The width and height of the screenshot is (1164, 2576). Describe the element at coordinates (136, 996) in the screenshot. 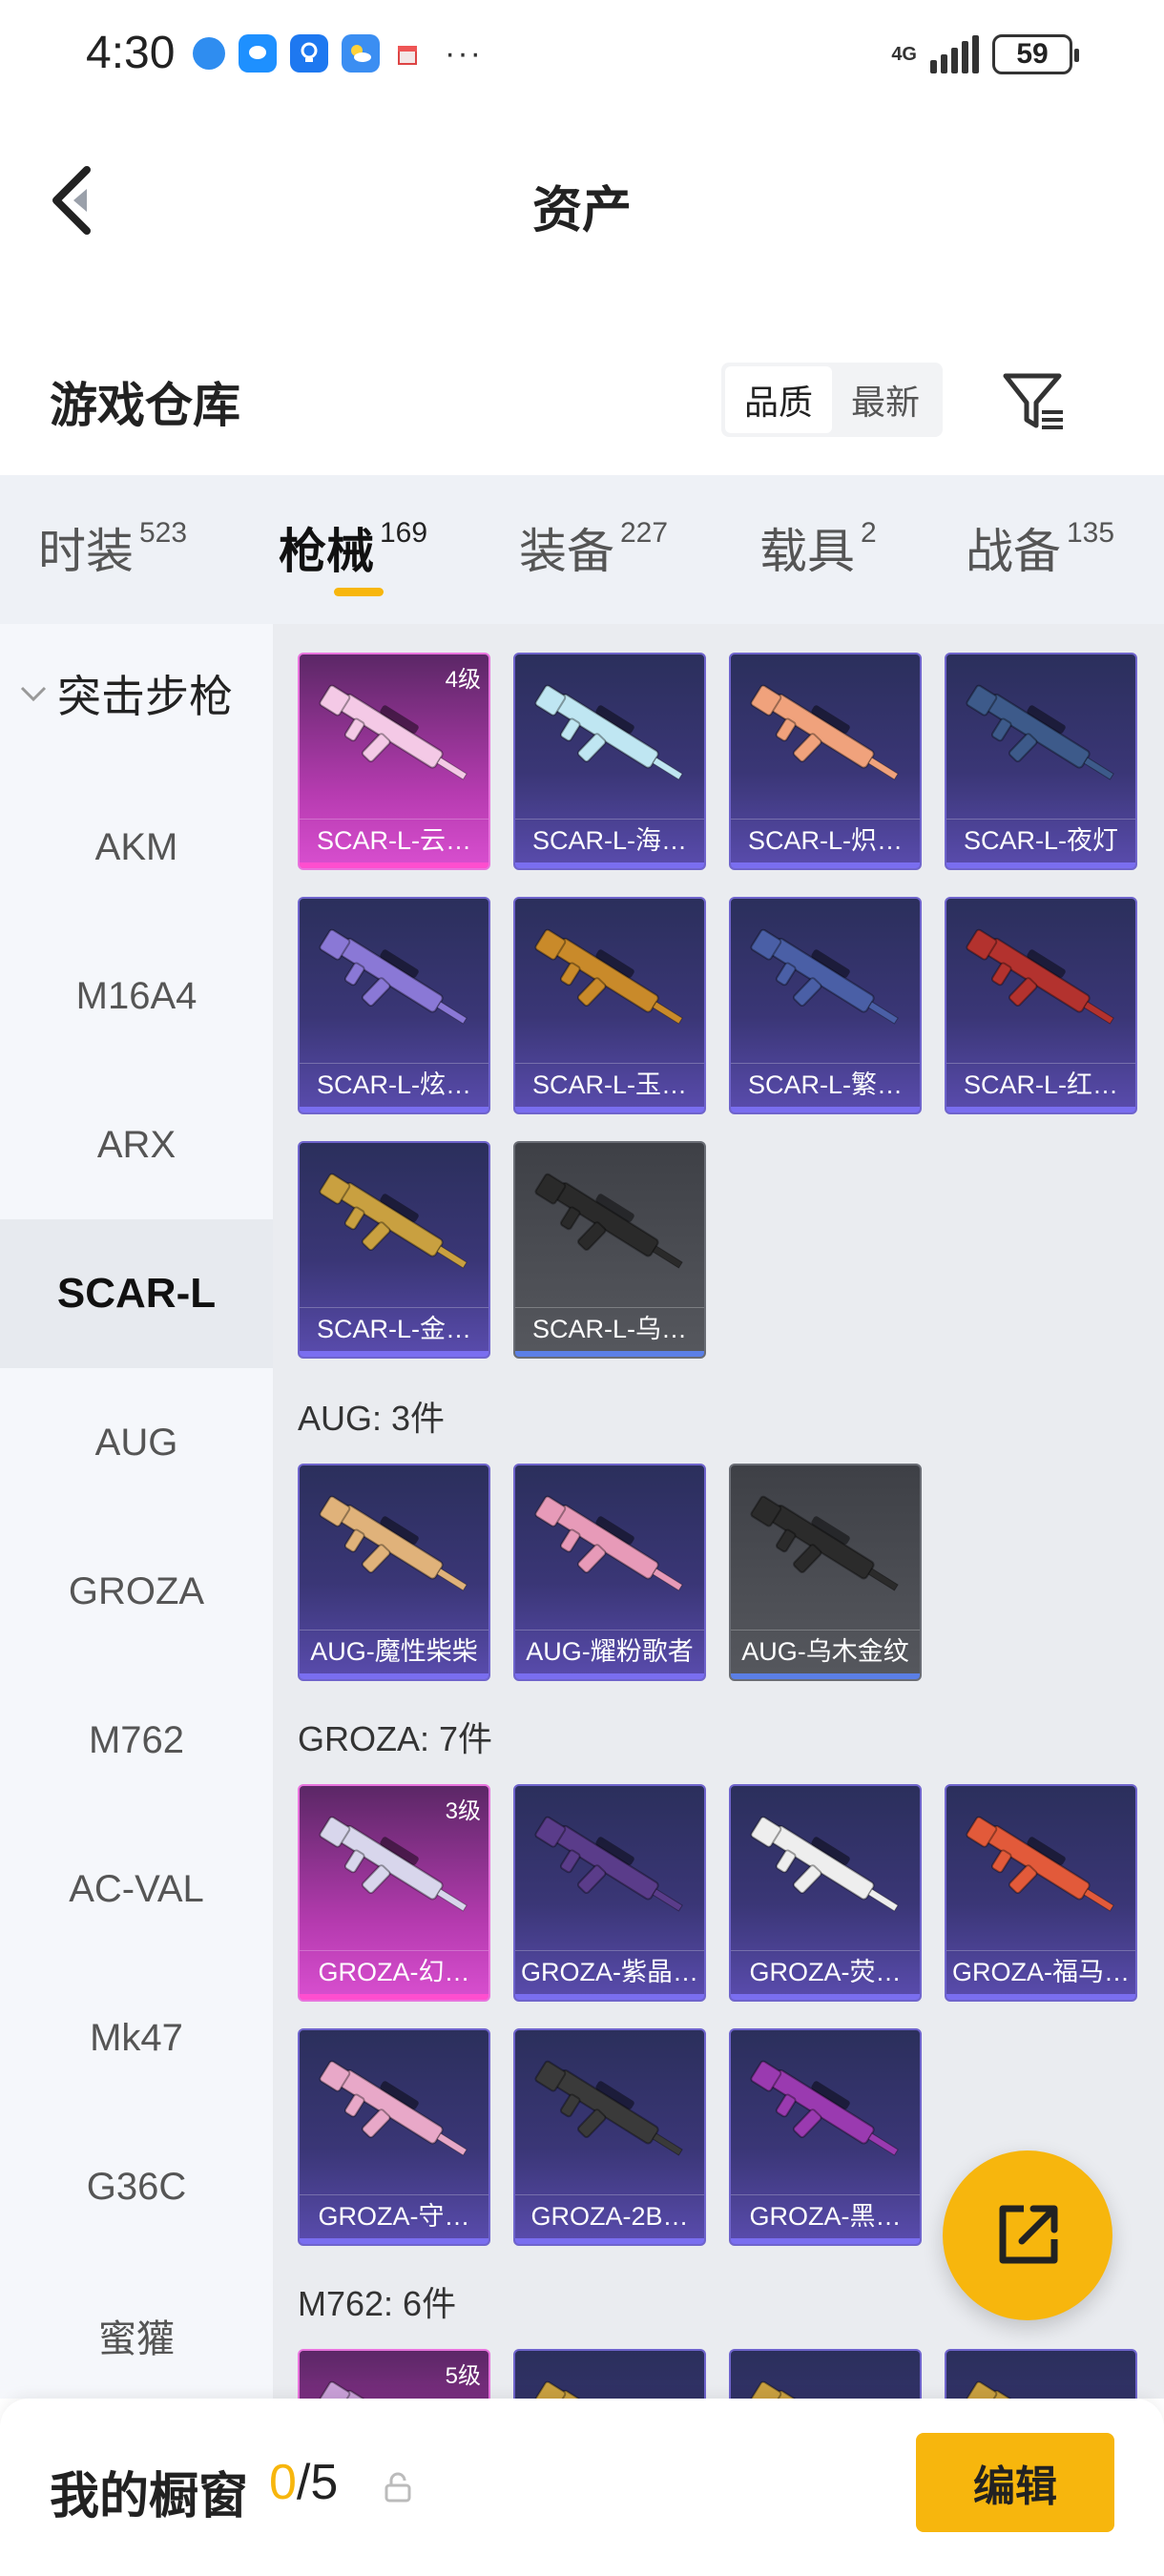

I see `sidebar-item-m16a4: M16A4` at that location.